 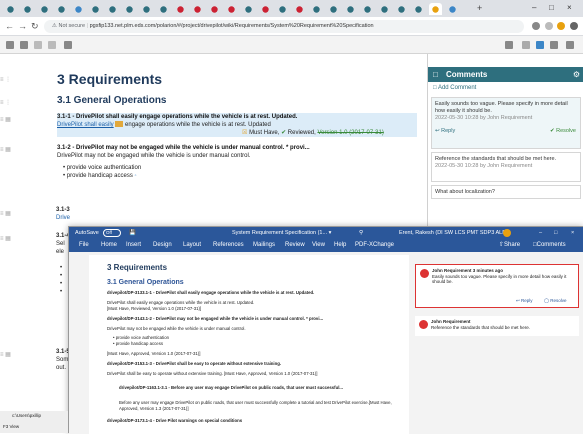 I want to click on avatar, so click(x=507, y=233).